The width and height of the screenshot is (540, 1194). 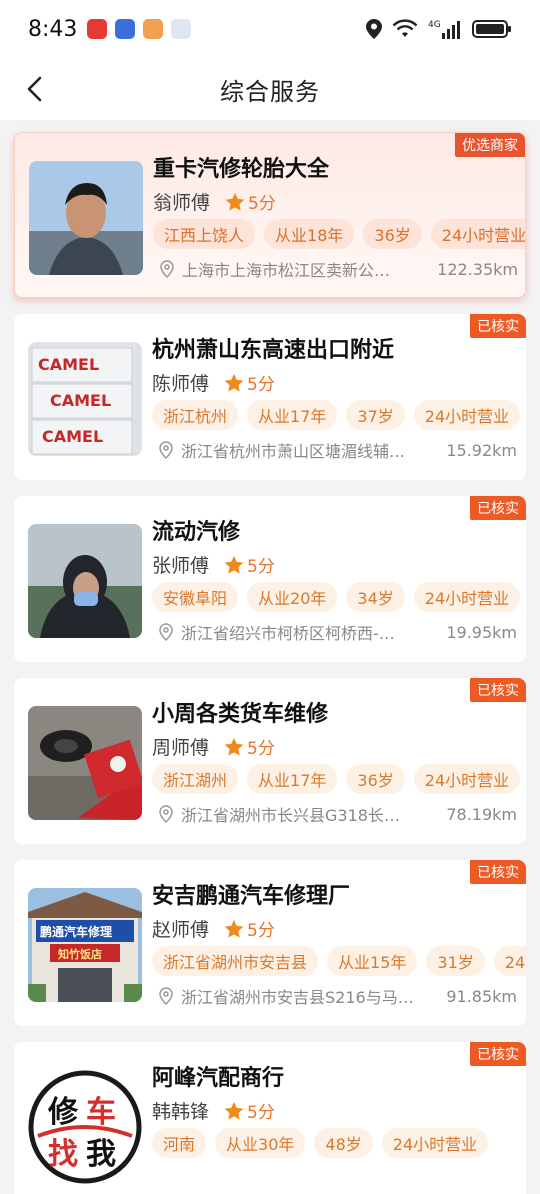 I want to click on message-notification-icon, so click(x=153, y=29).